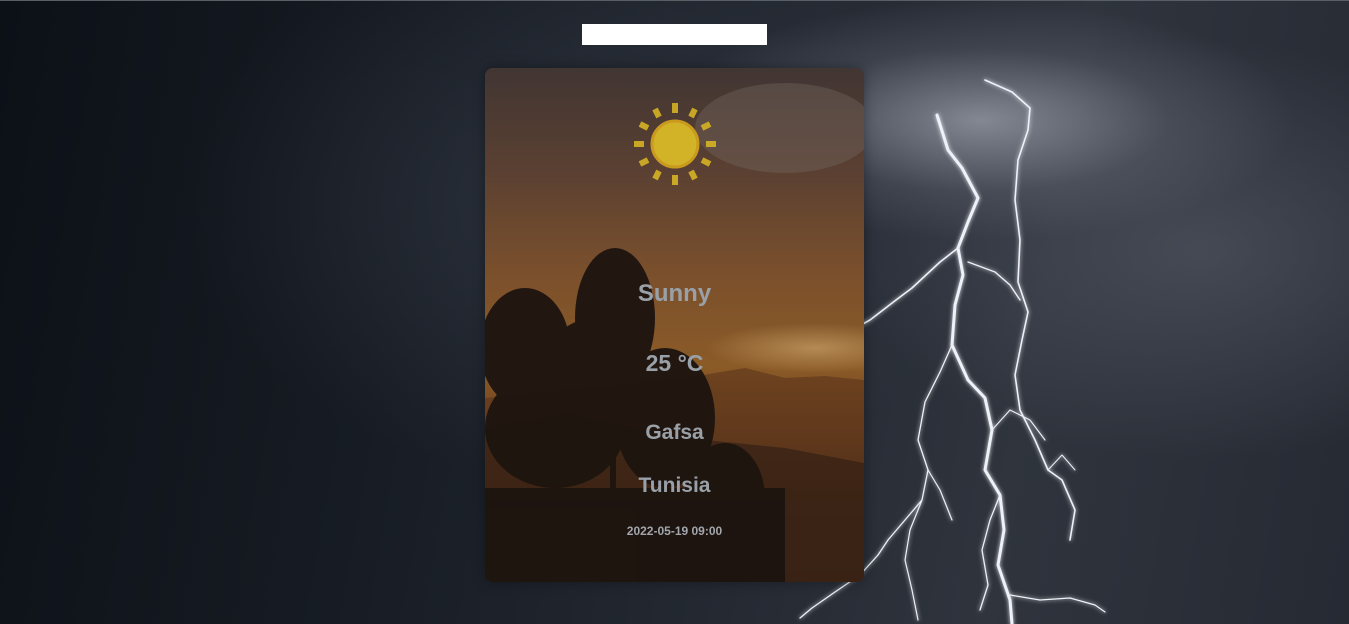  I want to click on city-name: Gafsa, so click(674, 432).